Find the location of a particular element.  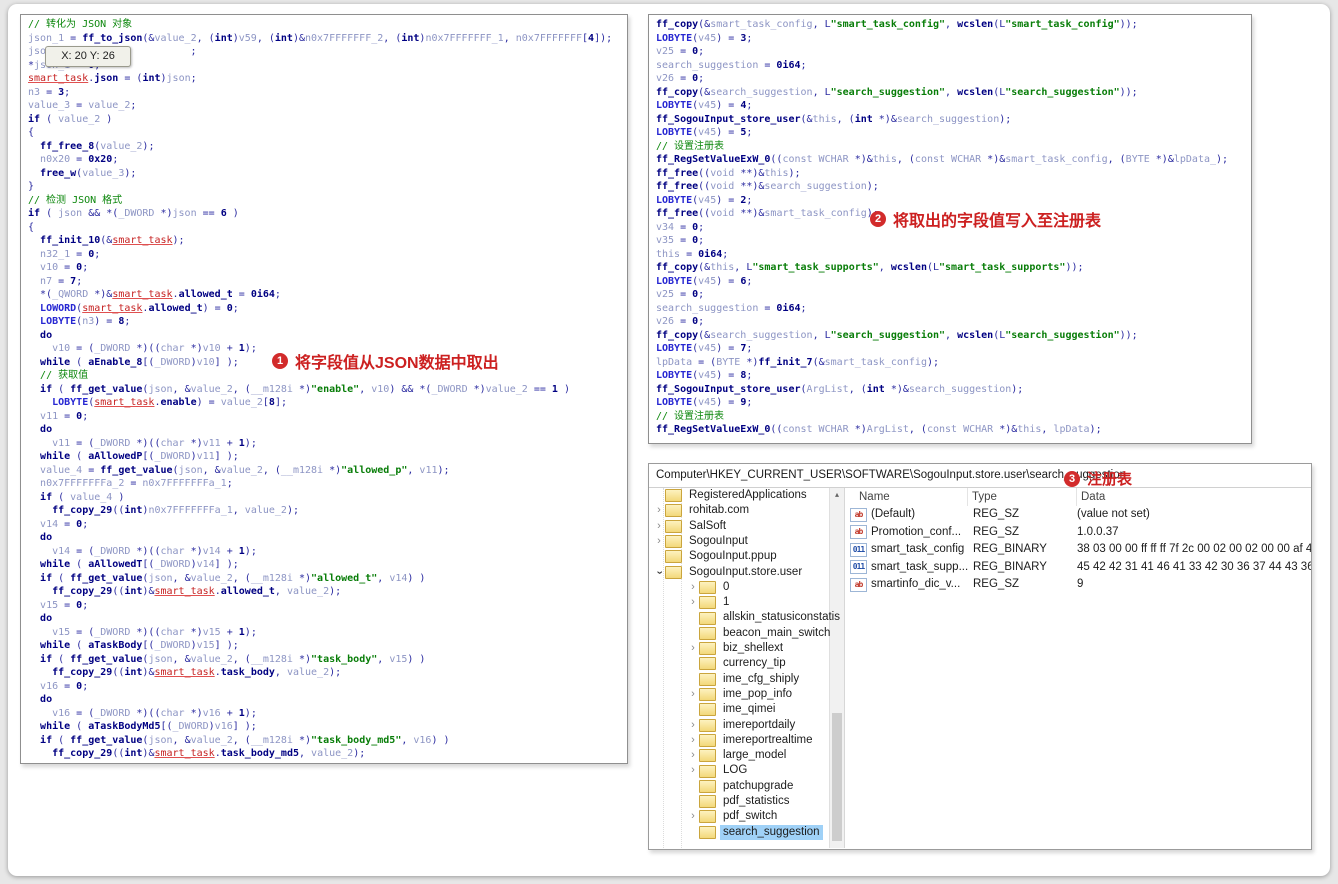

tree-item-large_model: › large_model is located at coordinates (738, 755).